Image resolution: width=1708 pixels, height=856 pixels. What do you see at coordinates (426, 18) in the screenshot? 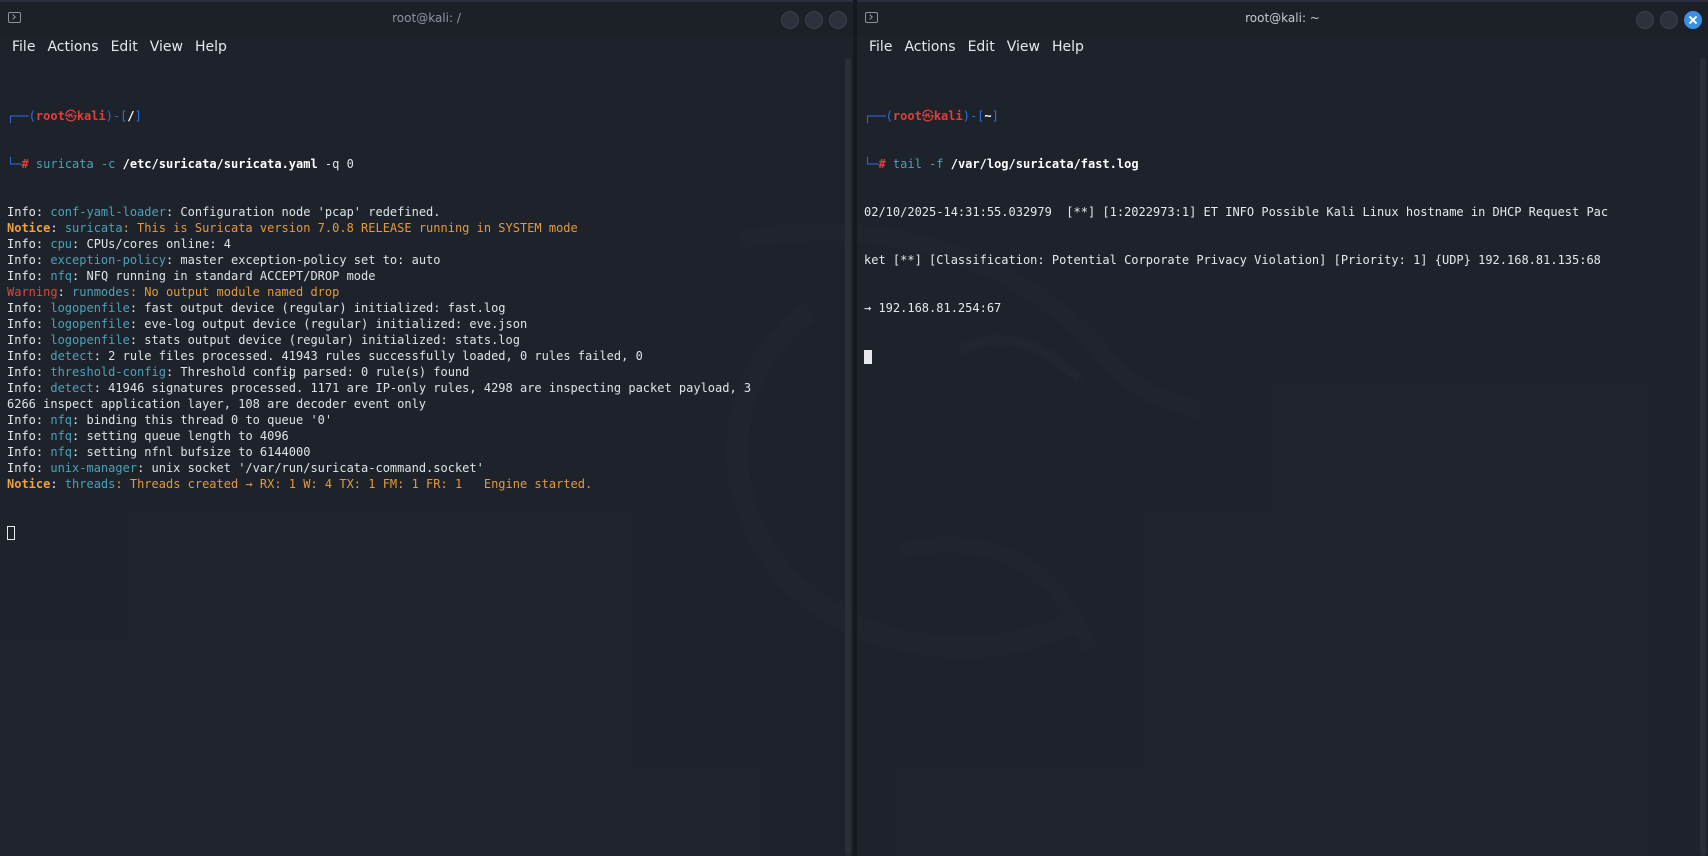
I see `titlebar-left: root@kali: /` at bounding box center [426, 18].